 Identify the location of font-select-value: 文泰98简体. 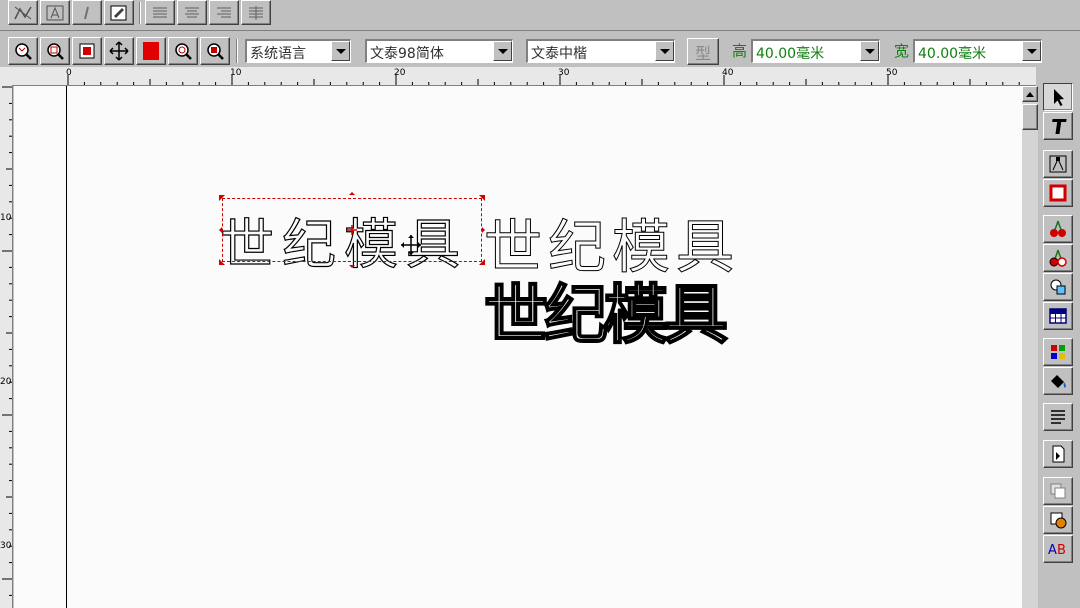
(407, 54).